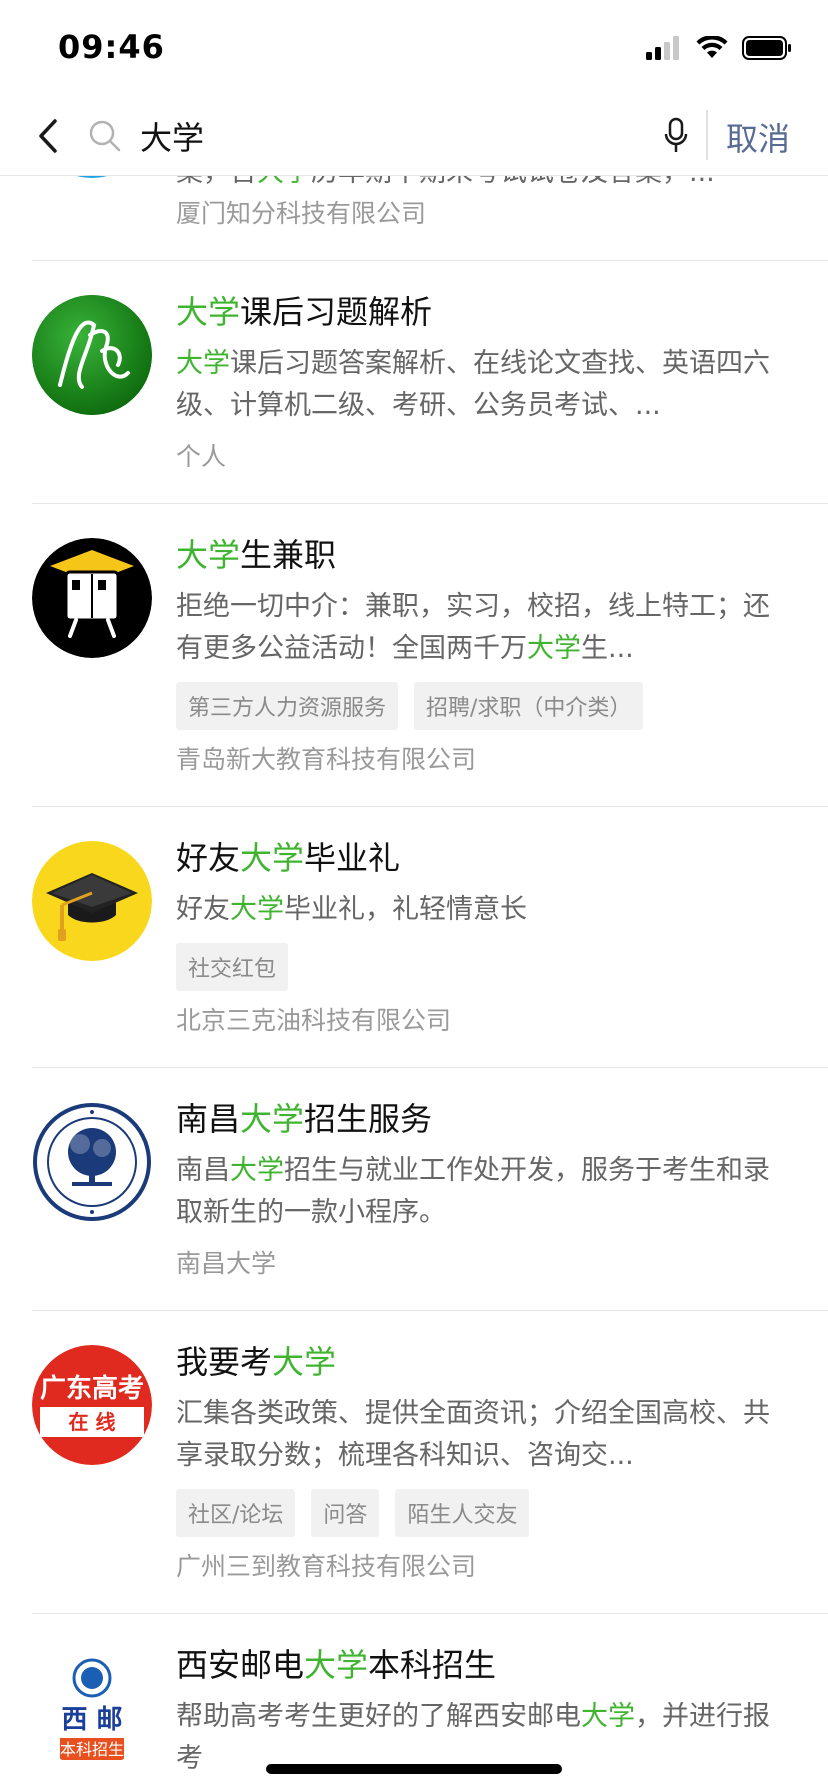  I want to click on logo-text: 在 线, so click(92, 1422).